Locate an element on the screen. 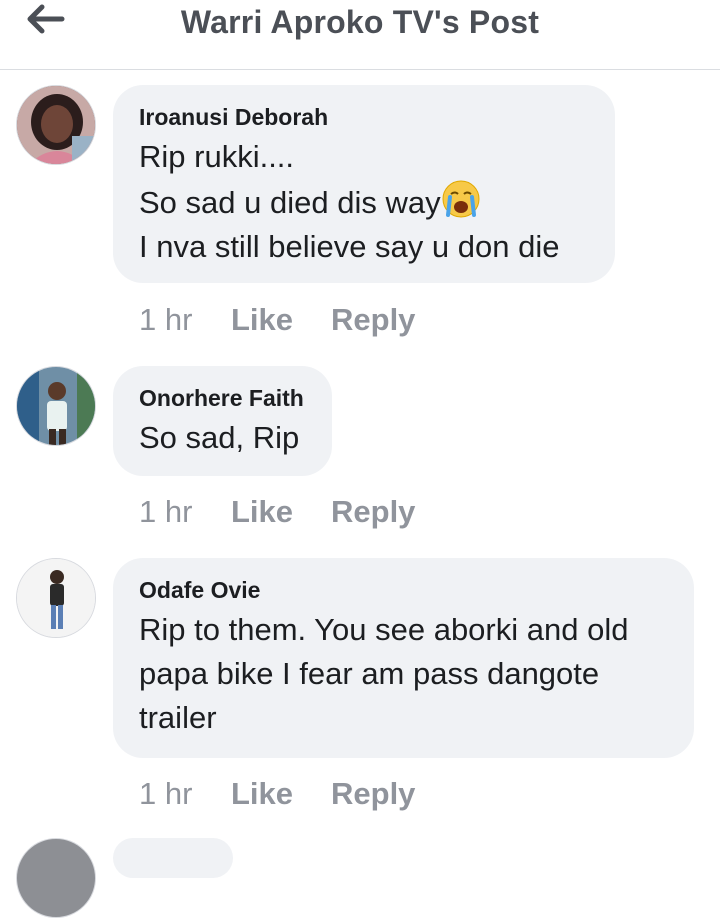  comment-bubble is located at coordinates (173, 858).